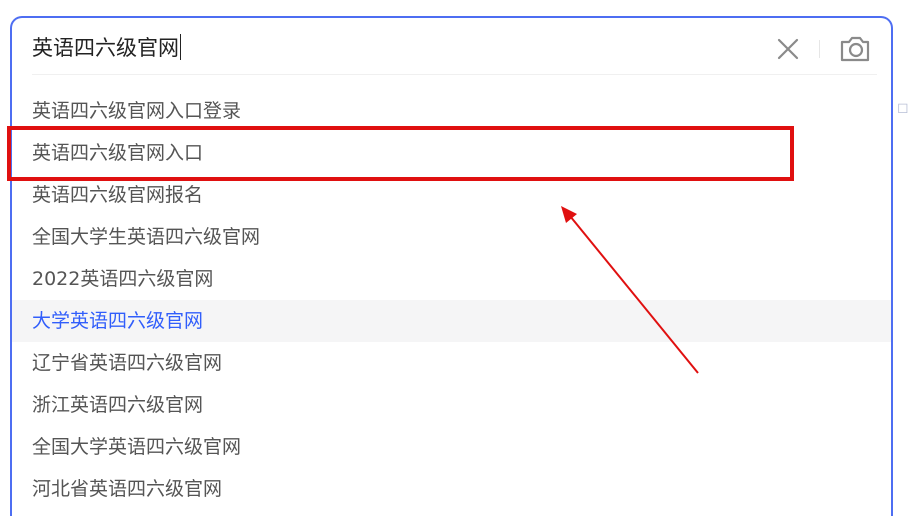  Describe the element at coordinates (451, 489) in the screenshot. I see `suggestion-item: 河北省英语四六级官网` at that location.